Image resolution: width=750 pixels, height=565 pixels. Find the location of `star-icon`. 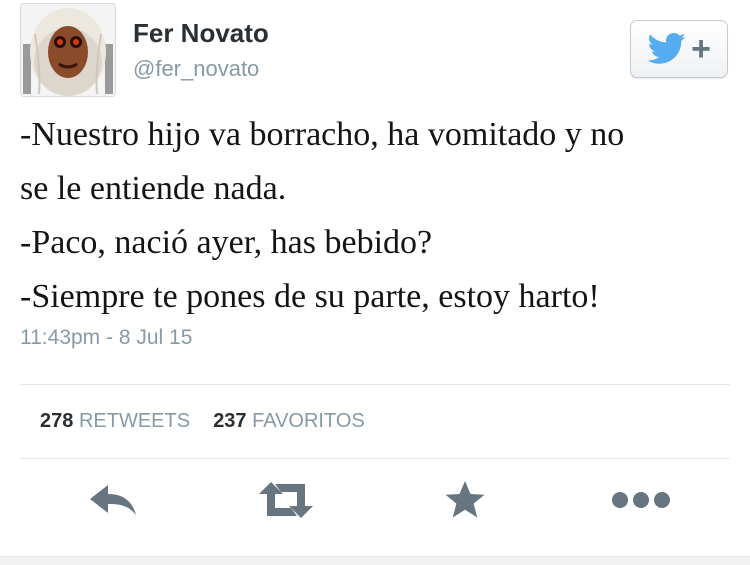

star-icon is located at coordinates (465, 502).